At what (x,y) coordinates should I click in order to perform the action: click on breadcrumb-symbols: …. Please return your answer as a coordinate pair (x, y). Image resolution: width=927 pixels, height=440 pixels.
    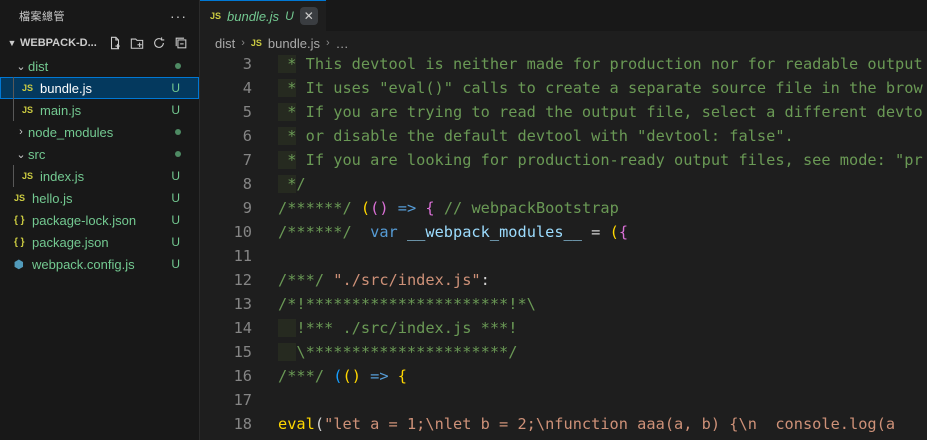
    Looking at the image, I should click on (342, 43).